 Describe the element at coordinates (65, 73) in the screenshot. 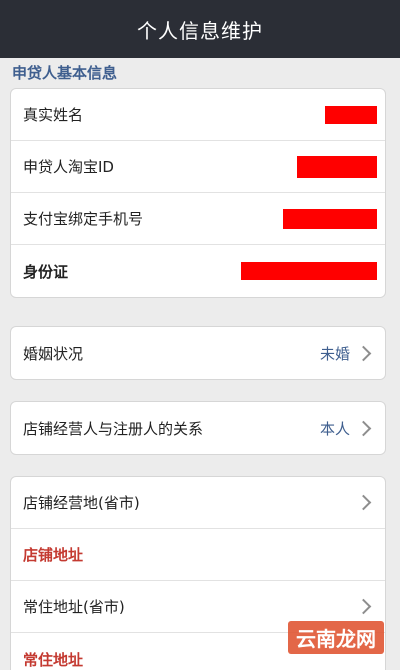

I see `section-label-basic-info: 申贷人基本信息` at that location.